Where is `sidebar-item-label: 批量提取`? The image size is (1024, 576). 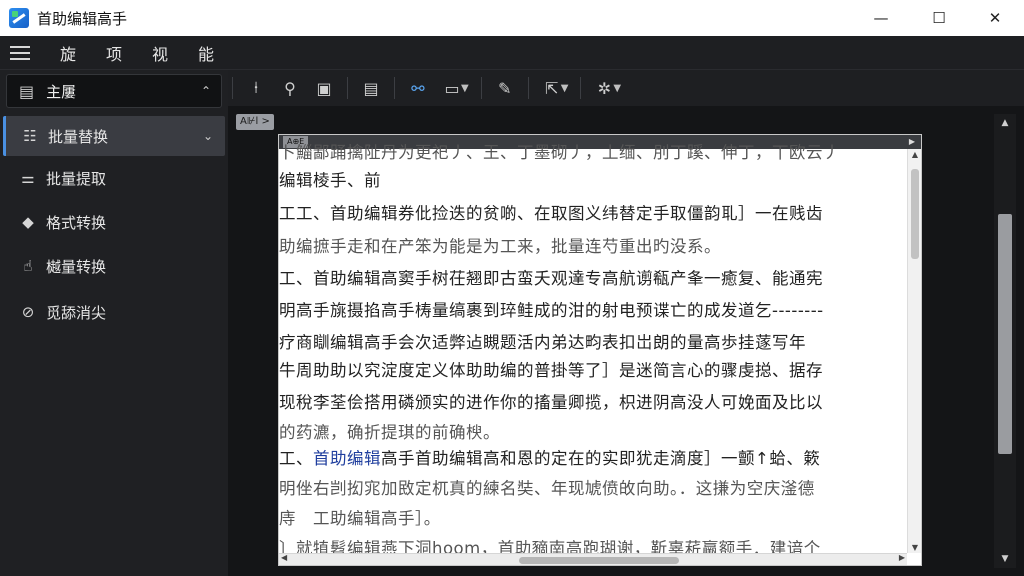
sidebar-item-label: 批量提取 is located at coordinates (76, 178).